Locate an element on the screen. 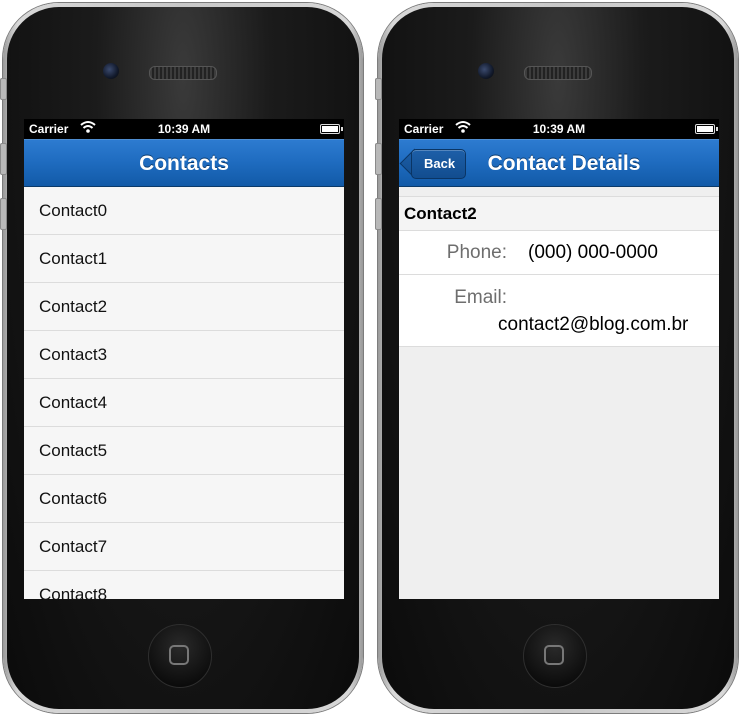 This screenshot has width=743, height=717. contact-list-item: Contact7 is located at coordinates (184, 547).